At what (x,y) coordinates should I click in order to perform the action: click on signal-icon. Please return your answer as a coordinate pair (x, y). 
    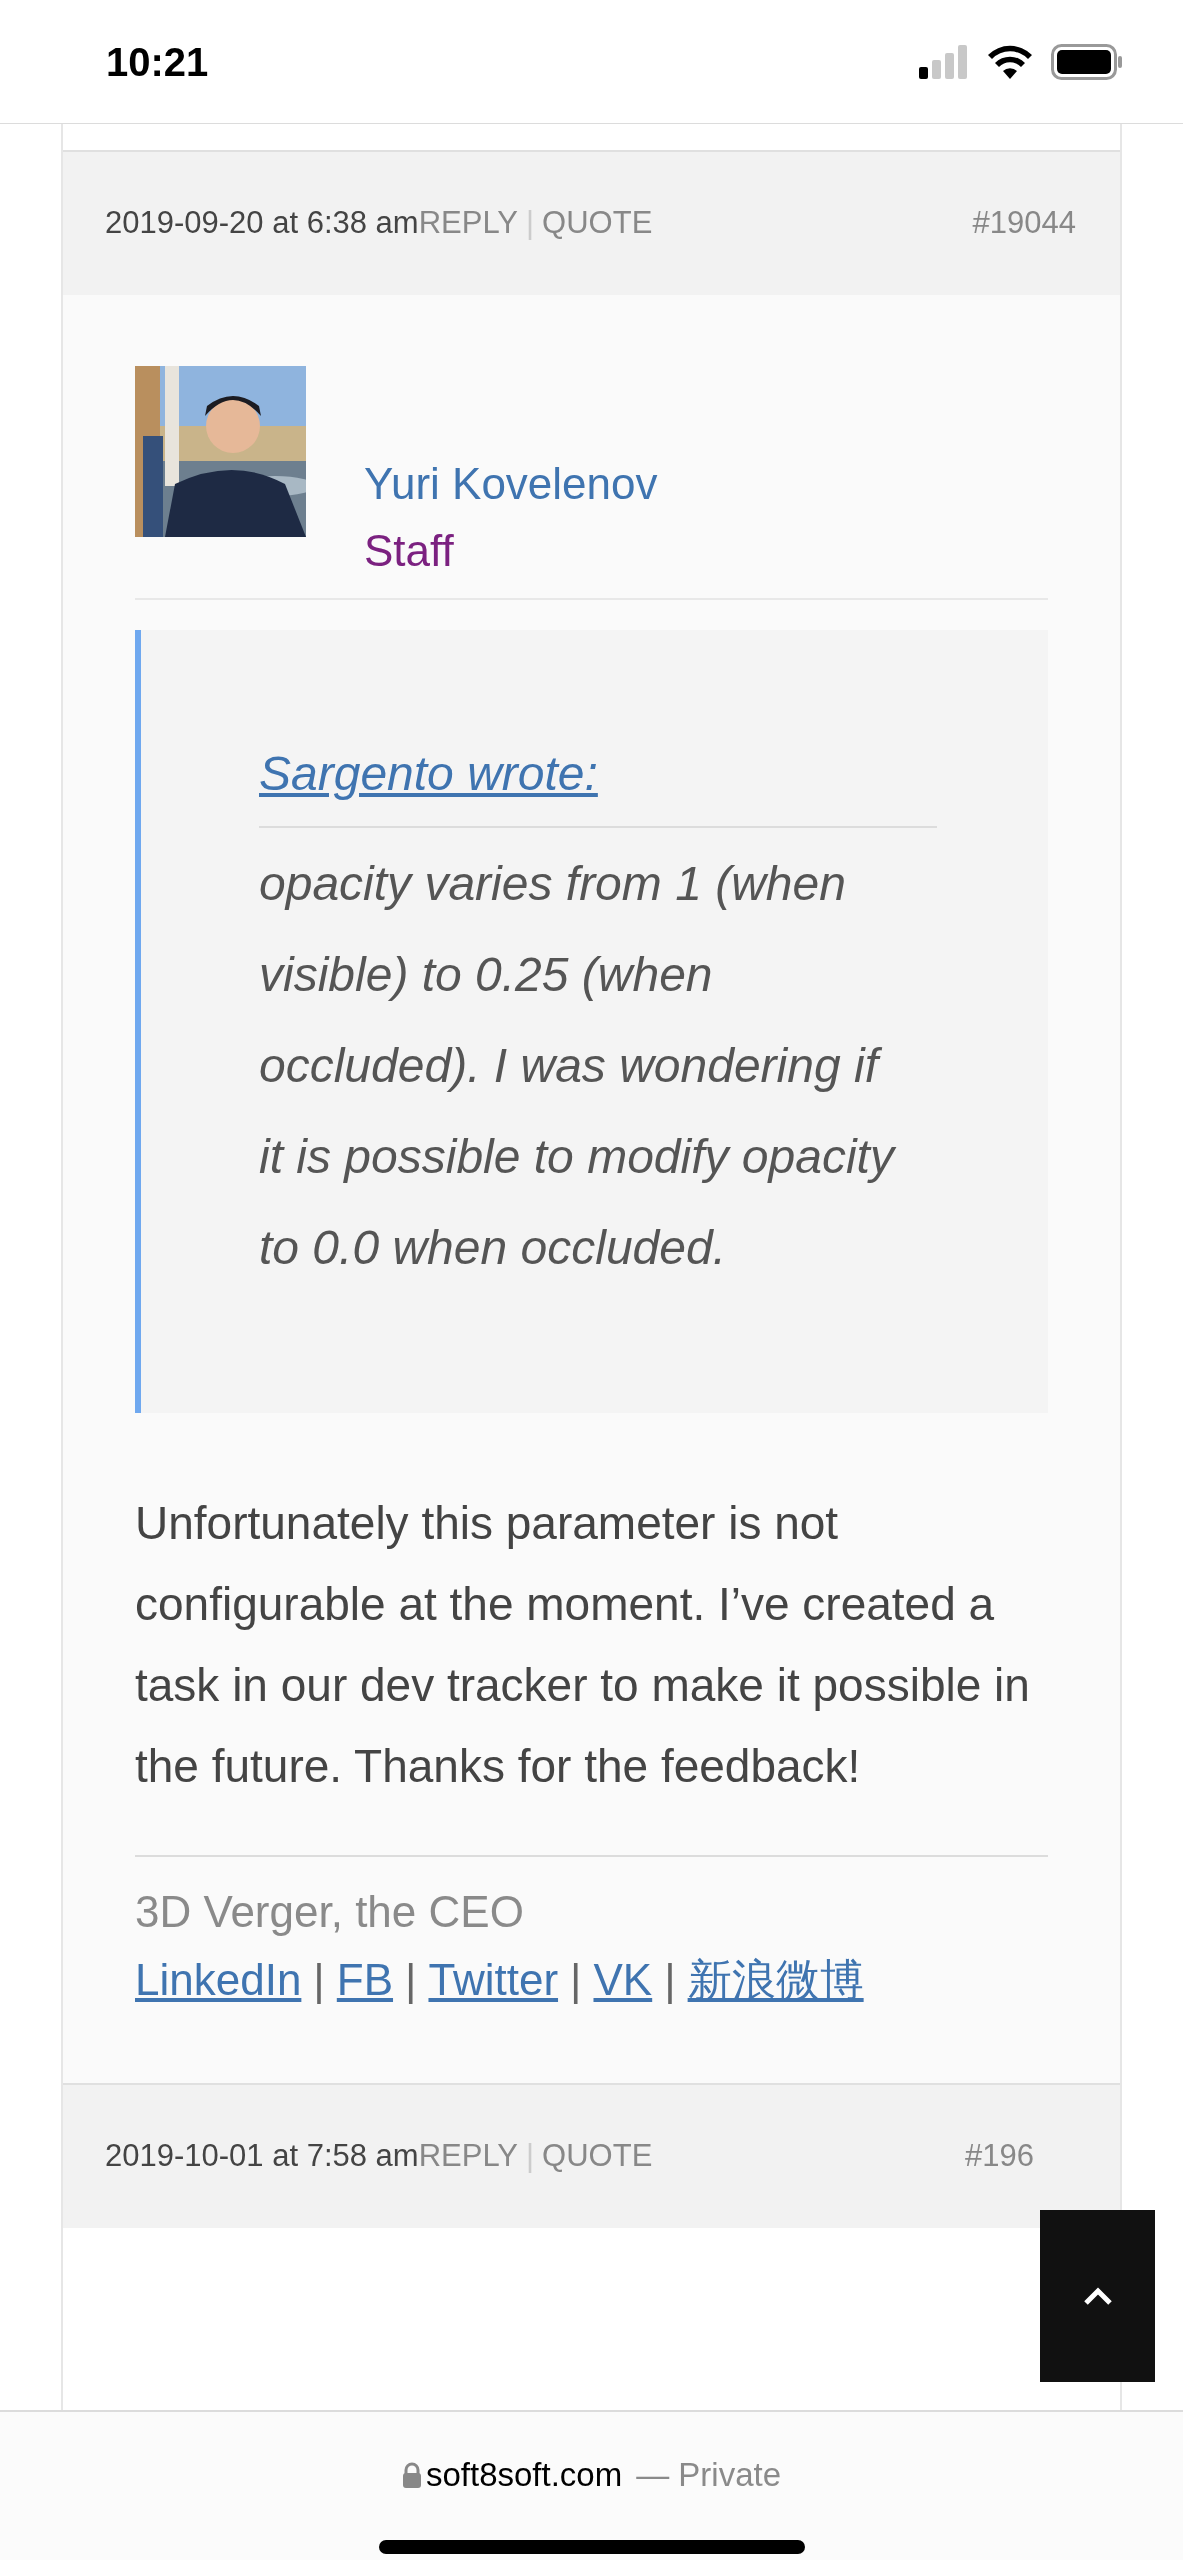
    Looking at the image, I should click on (944, 61).